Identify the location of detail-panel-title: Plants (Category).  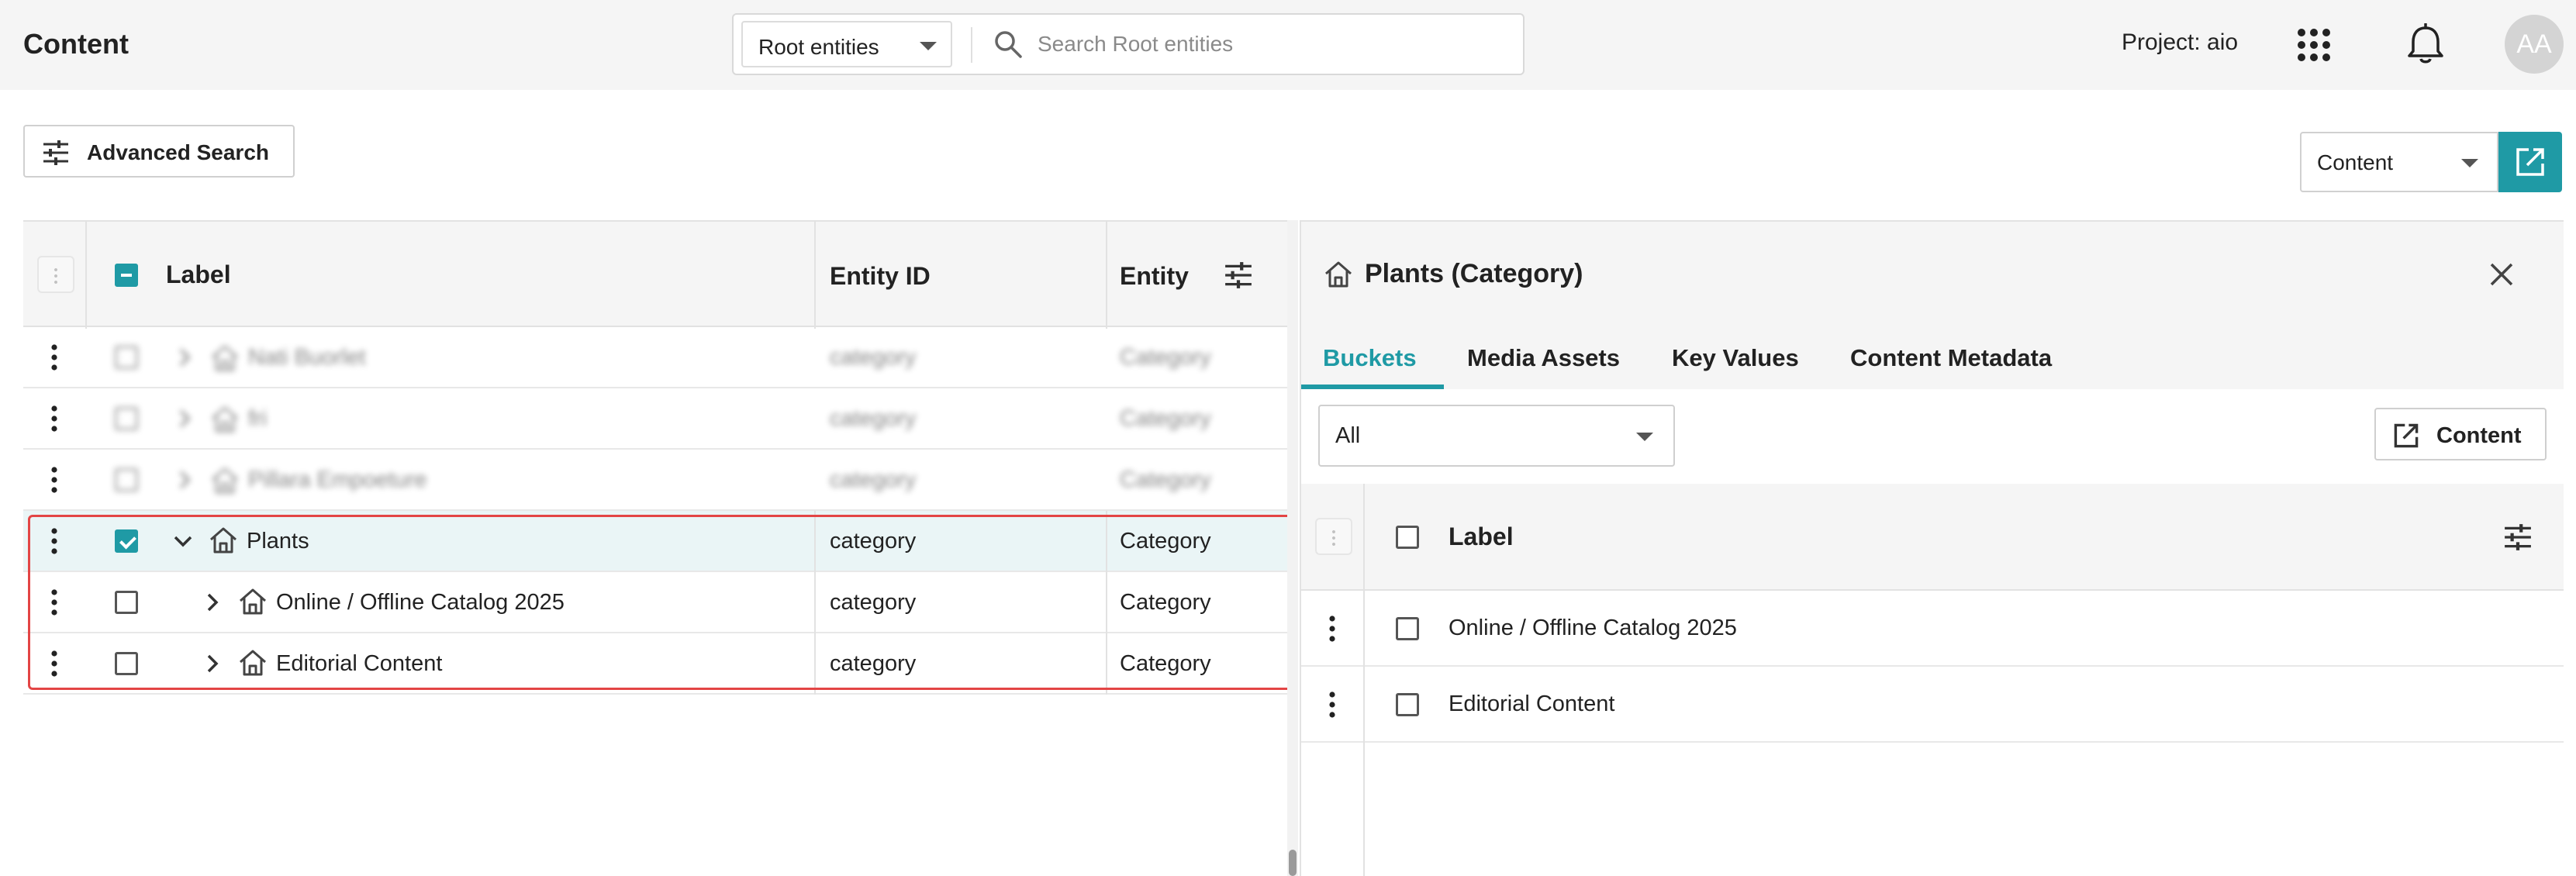
(1474, 273).